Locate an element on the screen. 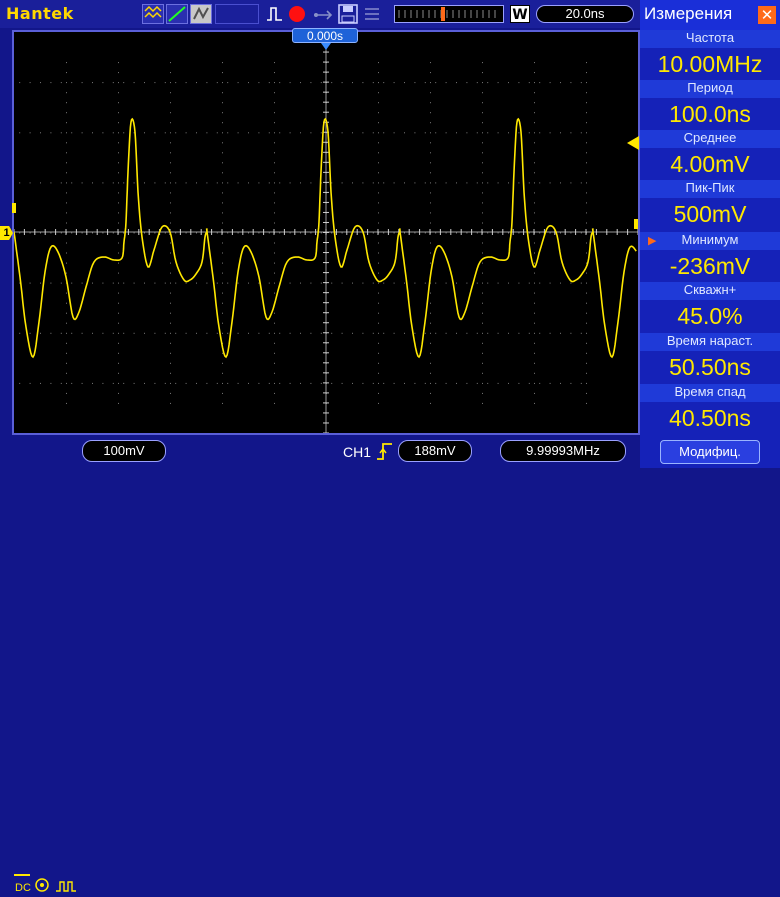 This screenshot has height=897, width=780. pulse-trigger-icon is located at coordinates (275, 16).